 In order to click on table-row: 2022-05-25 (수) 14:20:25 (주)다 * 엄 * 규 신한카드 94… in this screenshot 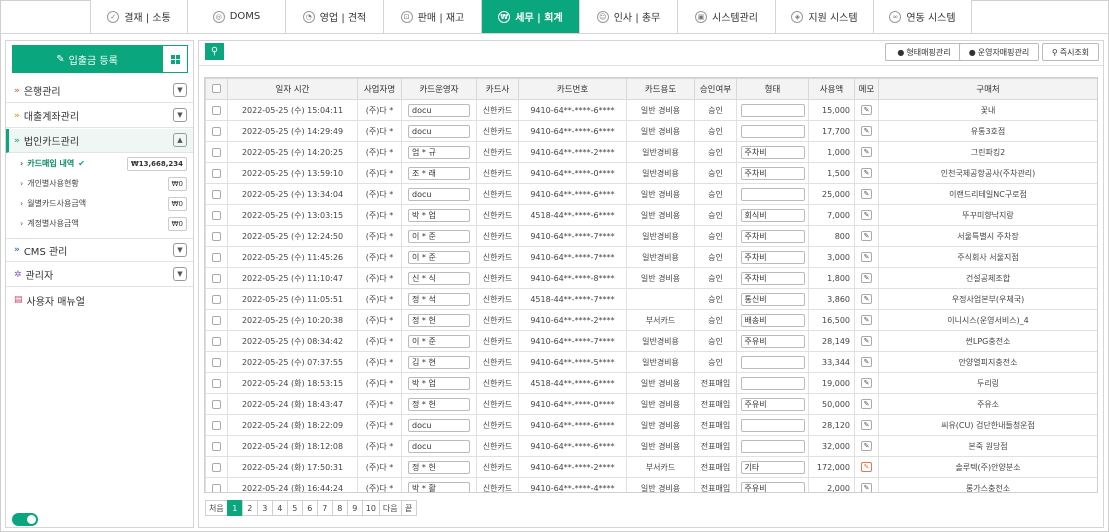, I will do `click(651, 152)`.